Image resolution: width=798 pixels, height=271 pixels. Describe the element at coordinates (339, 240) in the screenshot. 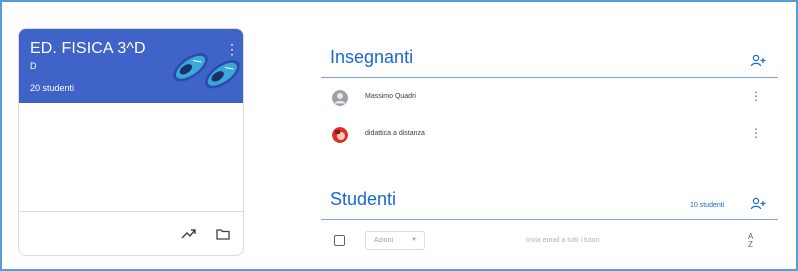

I see `select-all-checkbox` at that location.